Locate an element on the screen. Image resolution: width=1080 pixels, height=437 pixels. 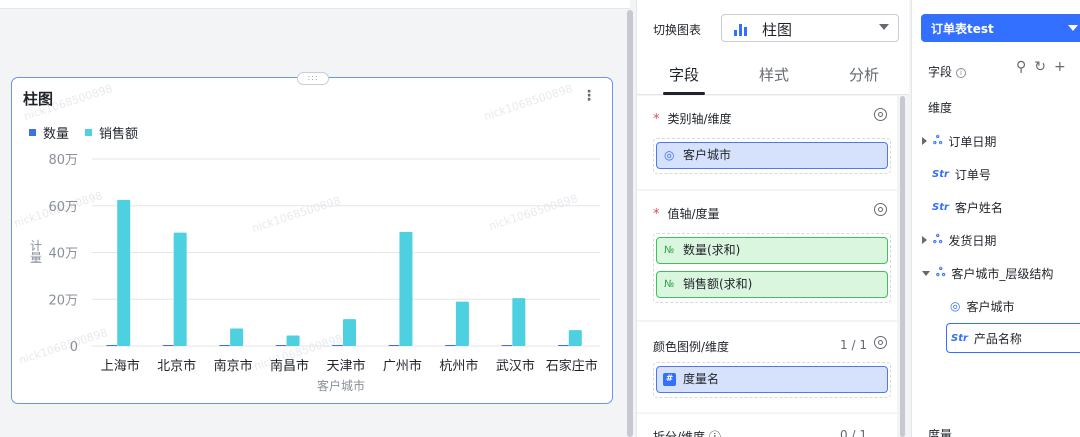
x-tick-label: 南京市 is located at coordinates (233, 366).